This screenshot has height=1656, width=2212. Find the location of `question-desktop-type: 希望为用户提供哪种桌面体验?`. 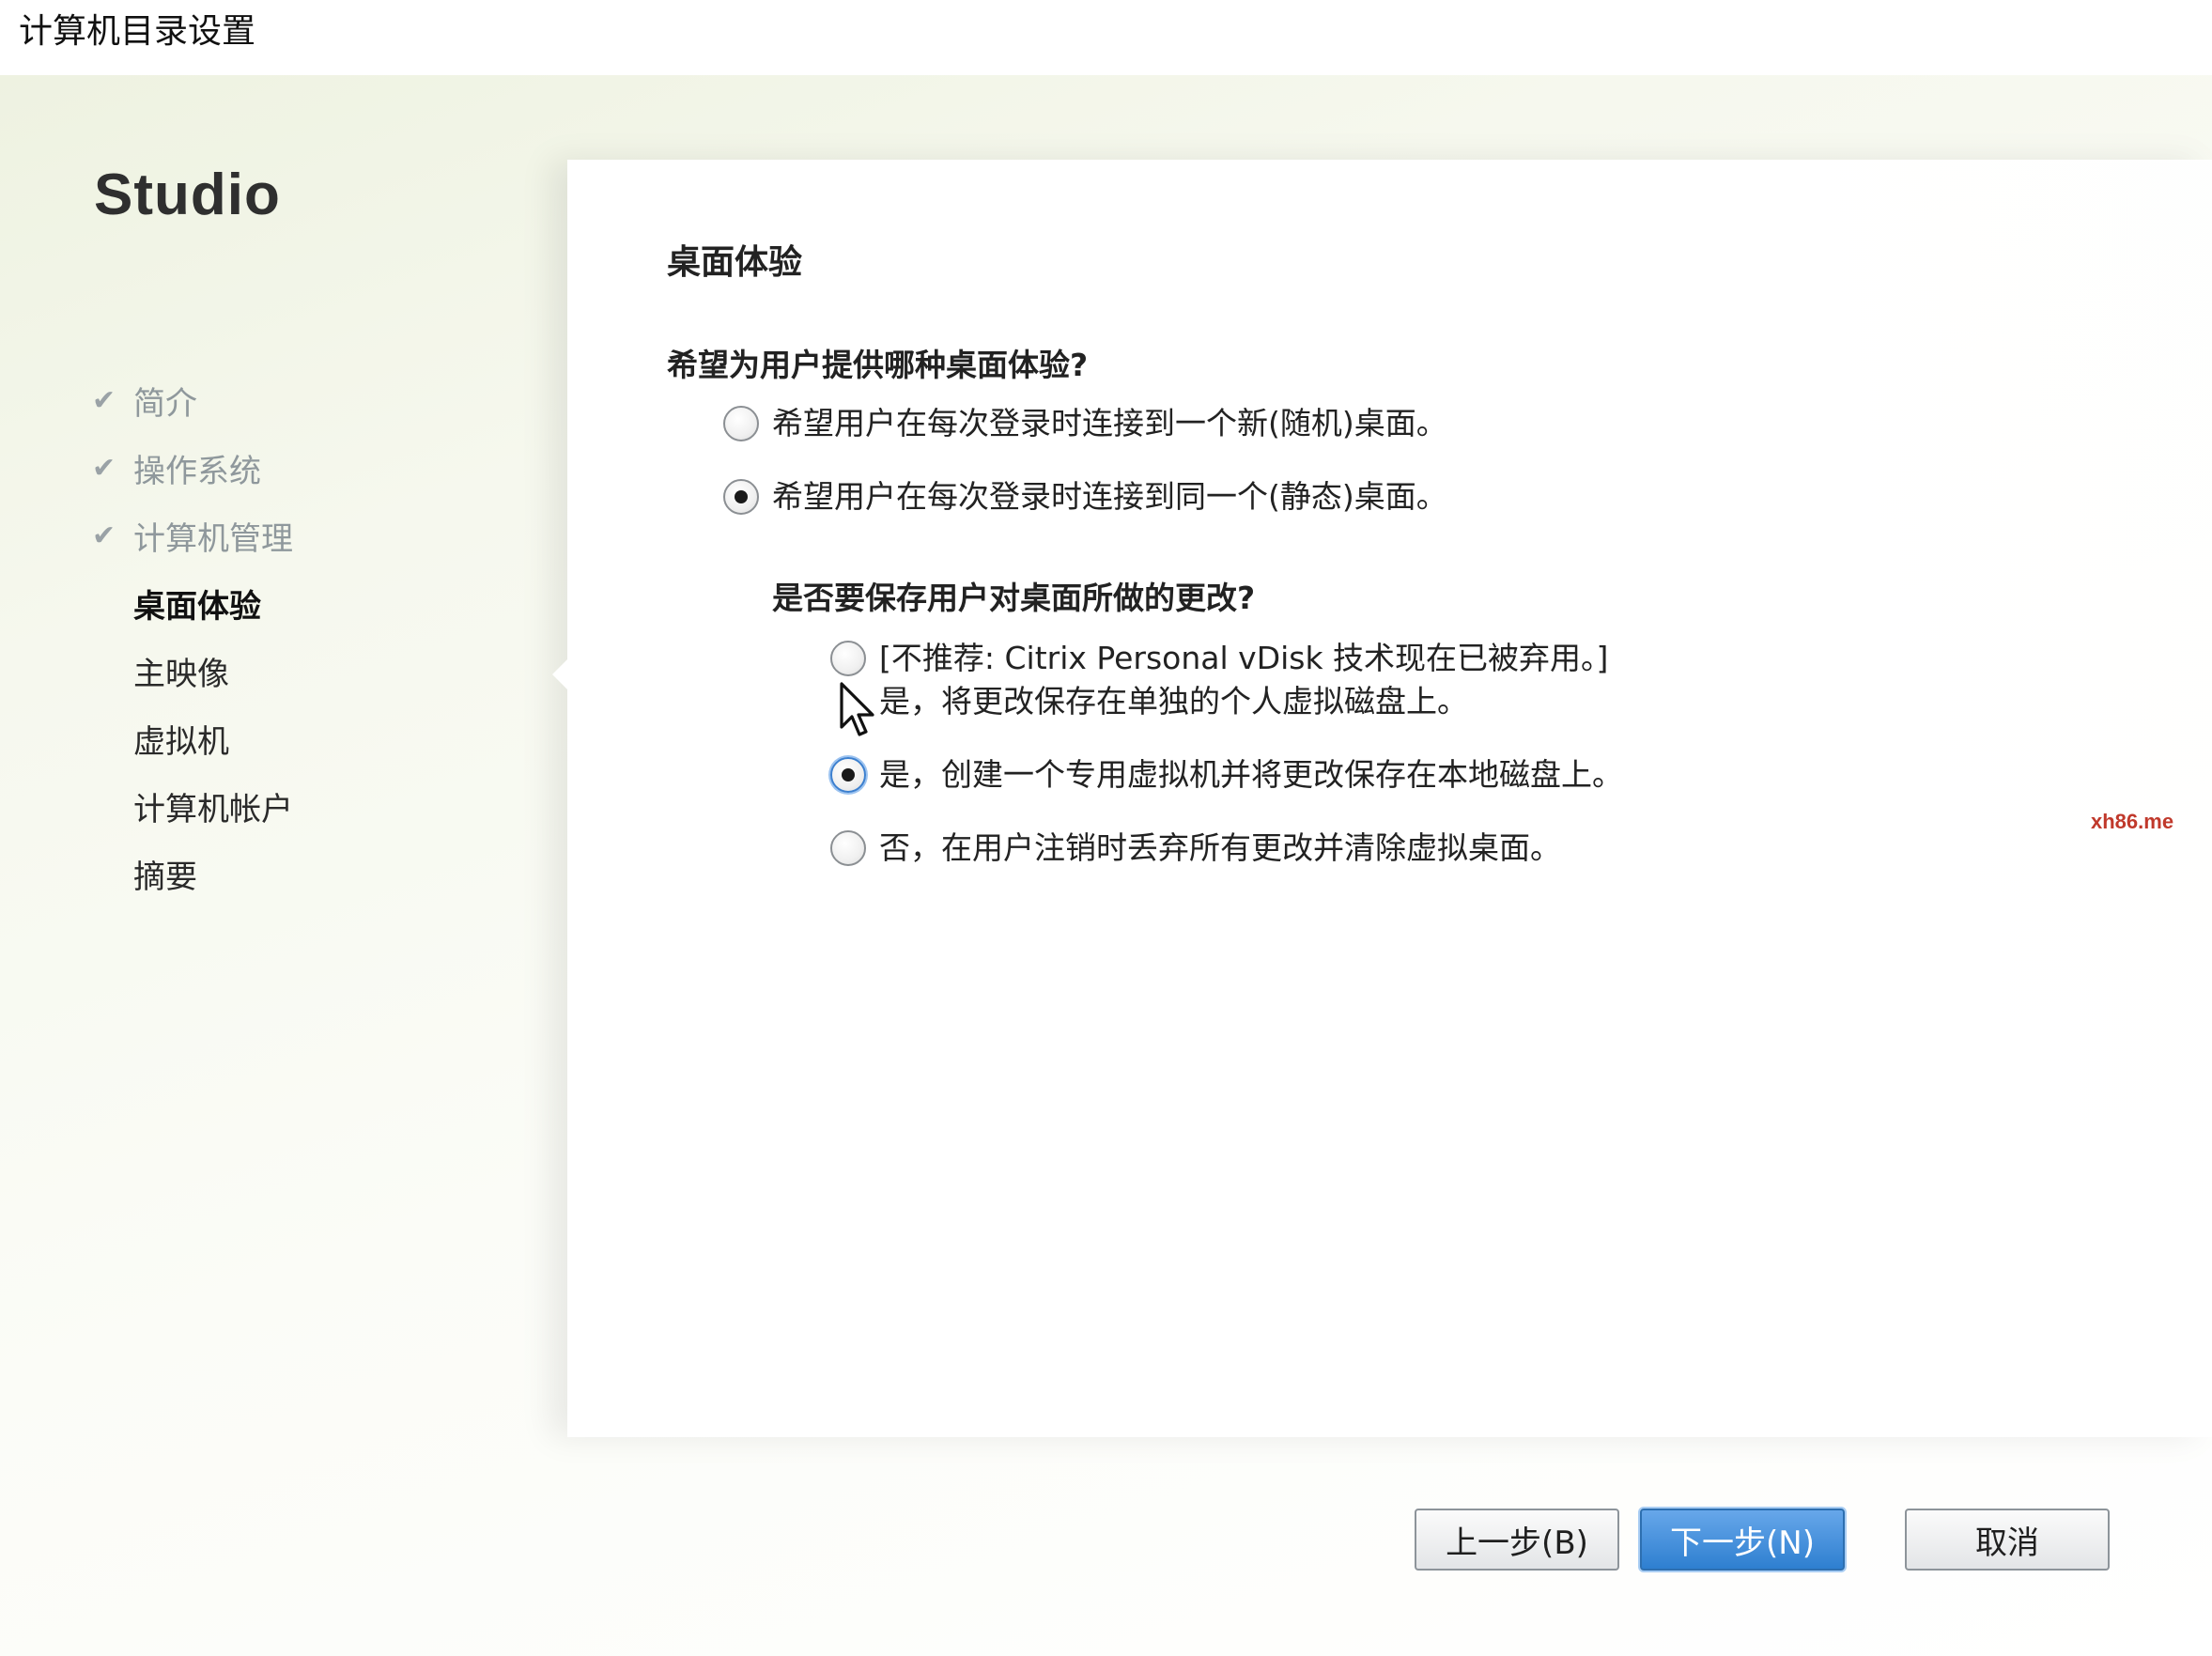

question-desktop-type: 希望为用户提供哪种桌面体验? is located at coordinates (878, 365).